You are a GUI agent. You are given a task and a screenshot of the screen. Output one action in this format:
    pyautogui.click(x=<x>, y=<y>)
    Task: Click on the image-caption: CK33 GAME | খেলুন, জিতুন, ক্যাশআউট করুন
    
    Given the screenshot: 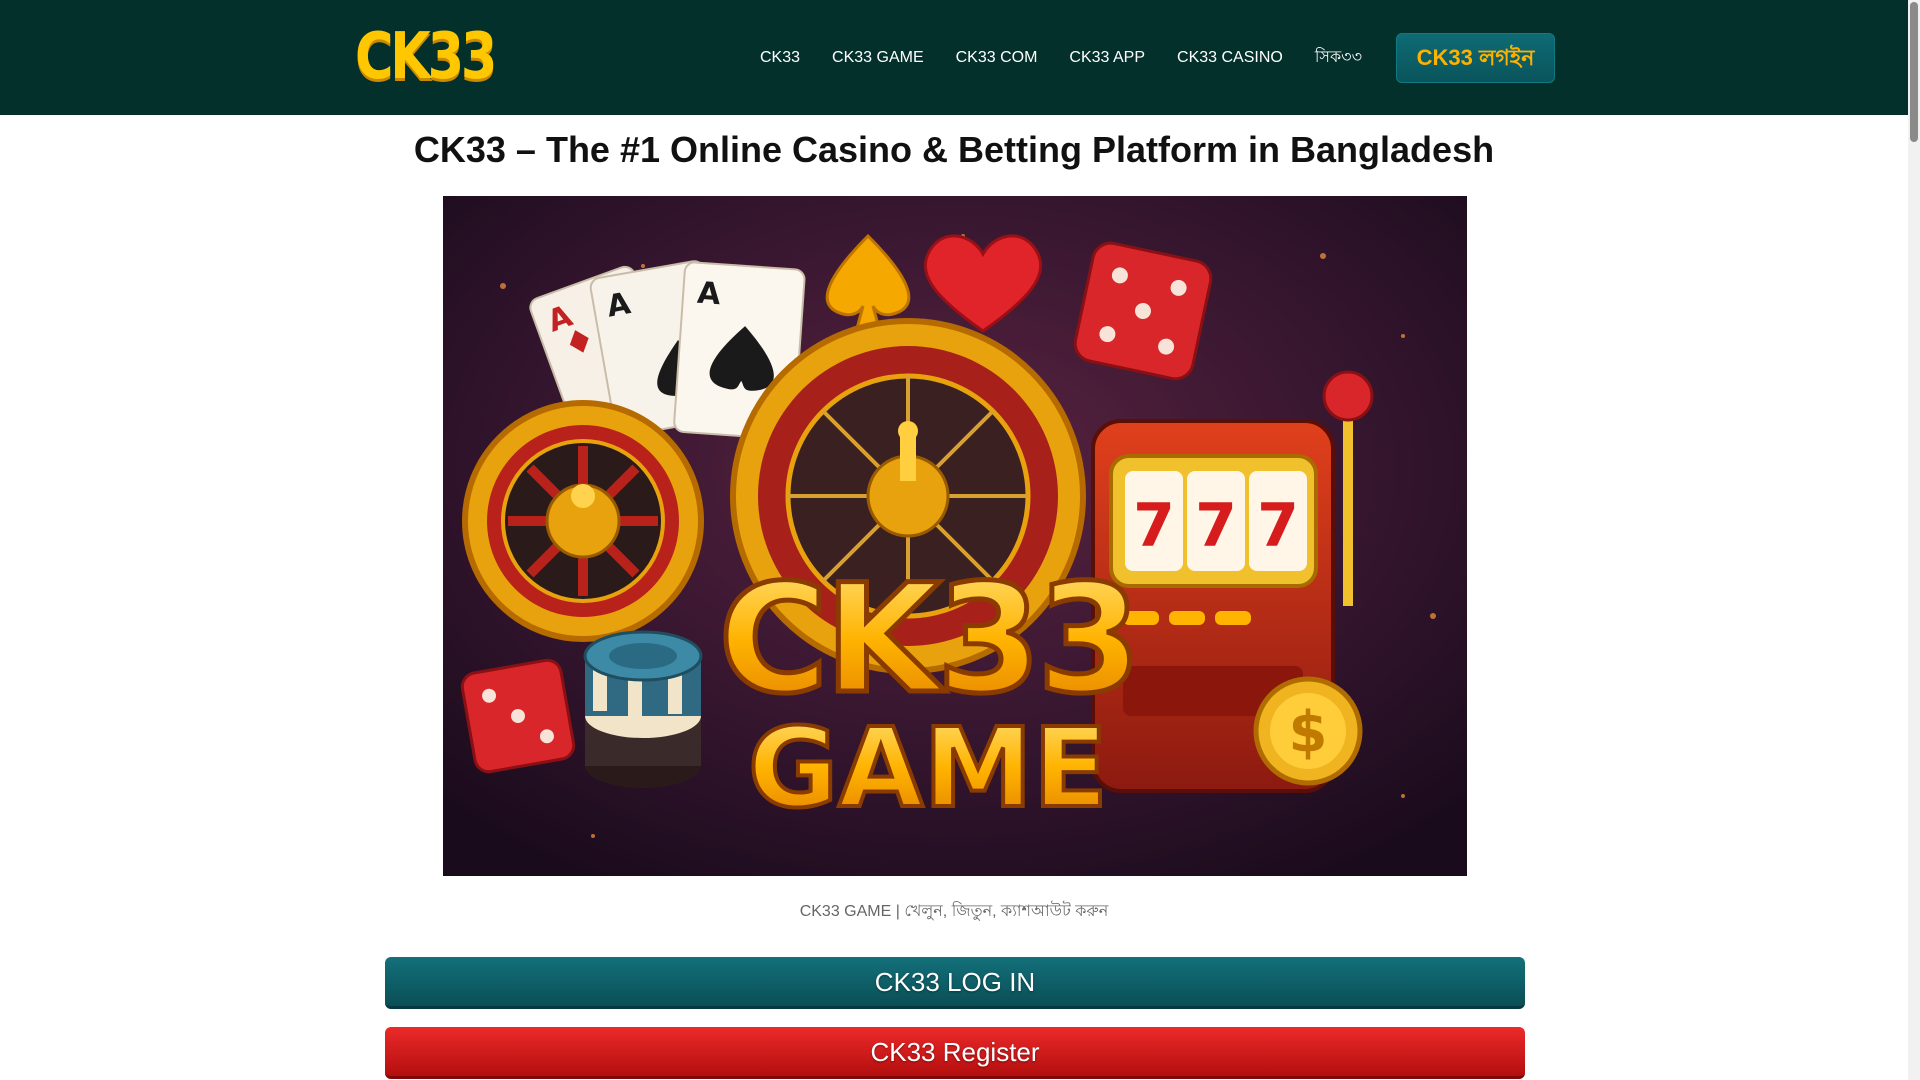 What is the action you would take?
    pyautogui.click(x=954, y=911)
    